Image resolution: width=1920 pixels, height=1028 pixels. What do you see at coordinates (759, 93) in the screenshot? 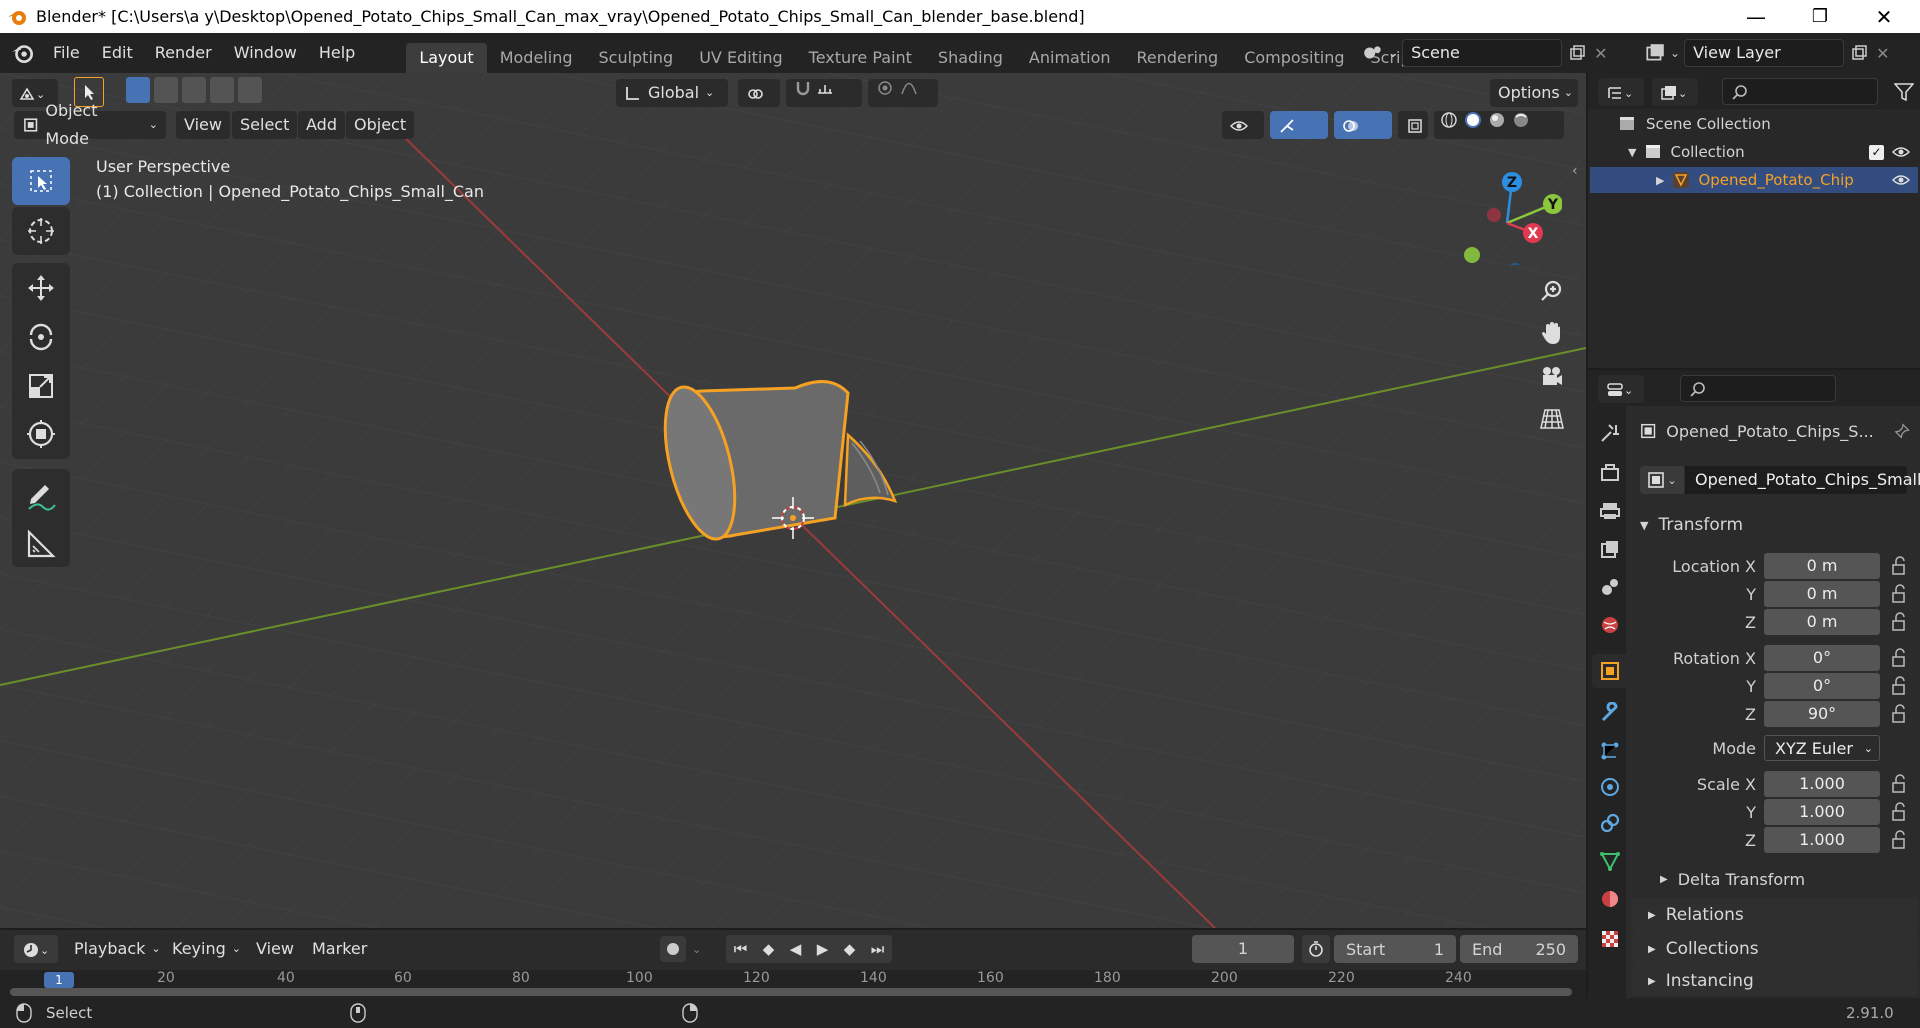
I see `pivot-point-dropdown` at bounding box center [759, 93].